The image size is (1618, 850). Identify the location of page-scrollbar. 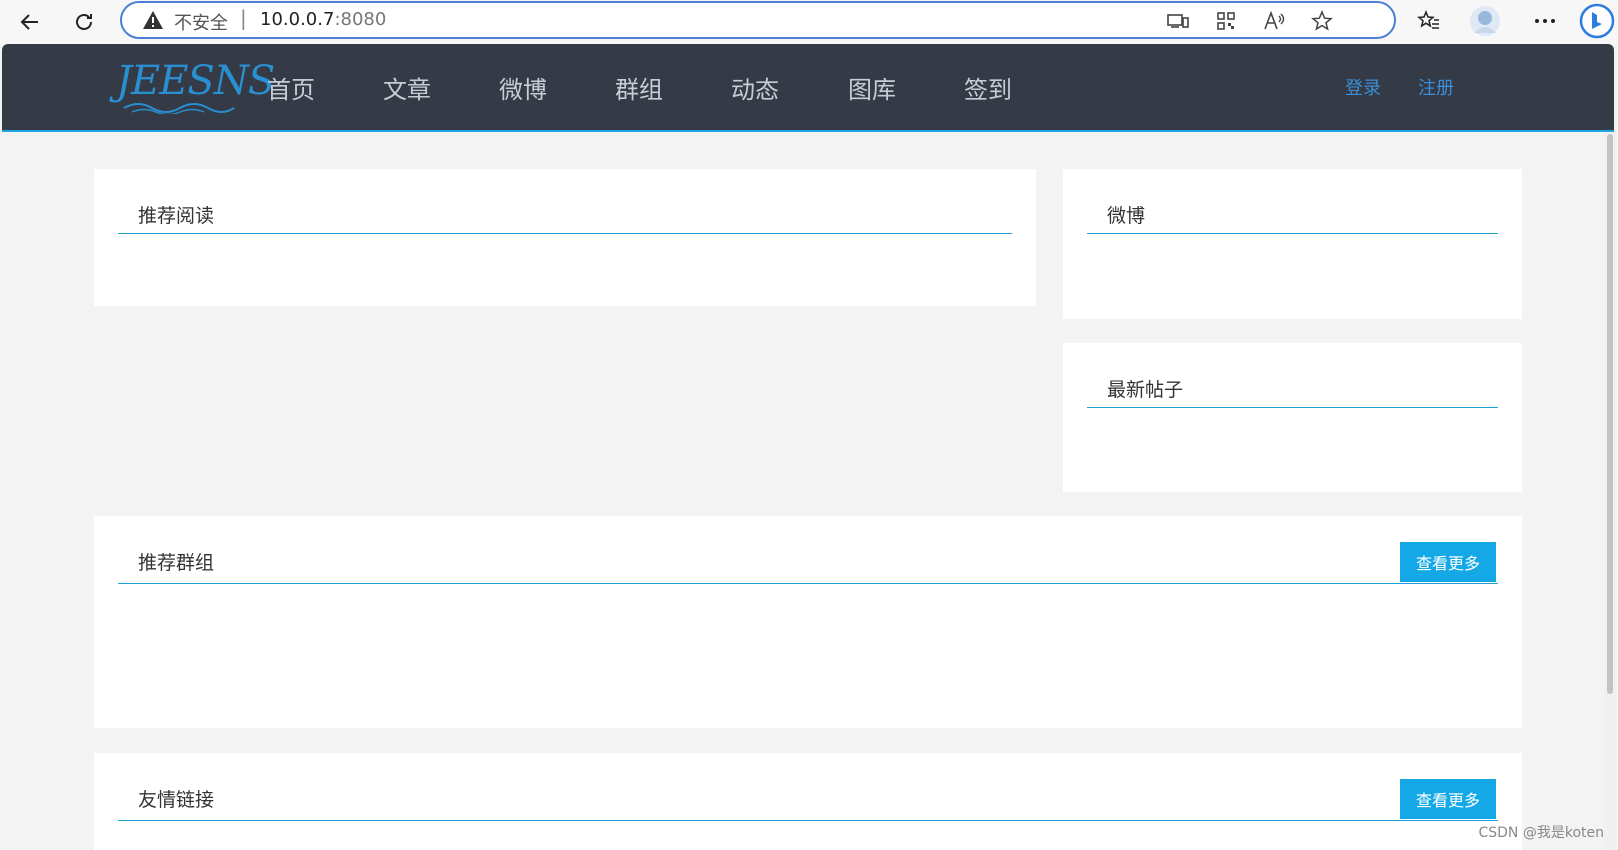
(1610, 491).